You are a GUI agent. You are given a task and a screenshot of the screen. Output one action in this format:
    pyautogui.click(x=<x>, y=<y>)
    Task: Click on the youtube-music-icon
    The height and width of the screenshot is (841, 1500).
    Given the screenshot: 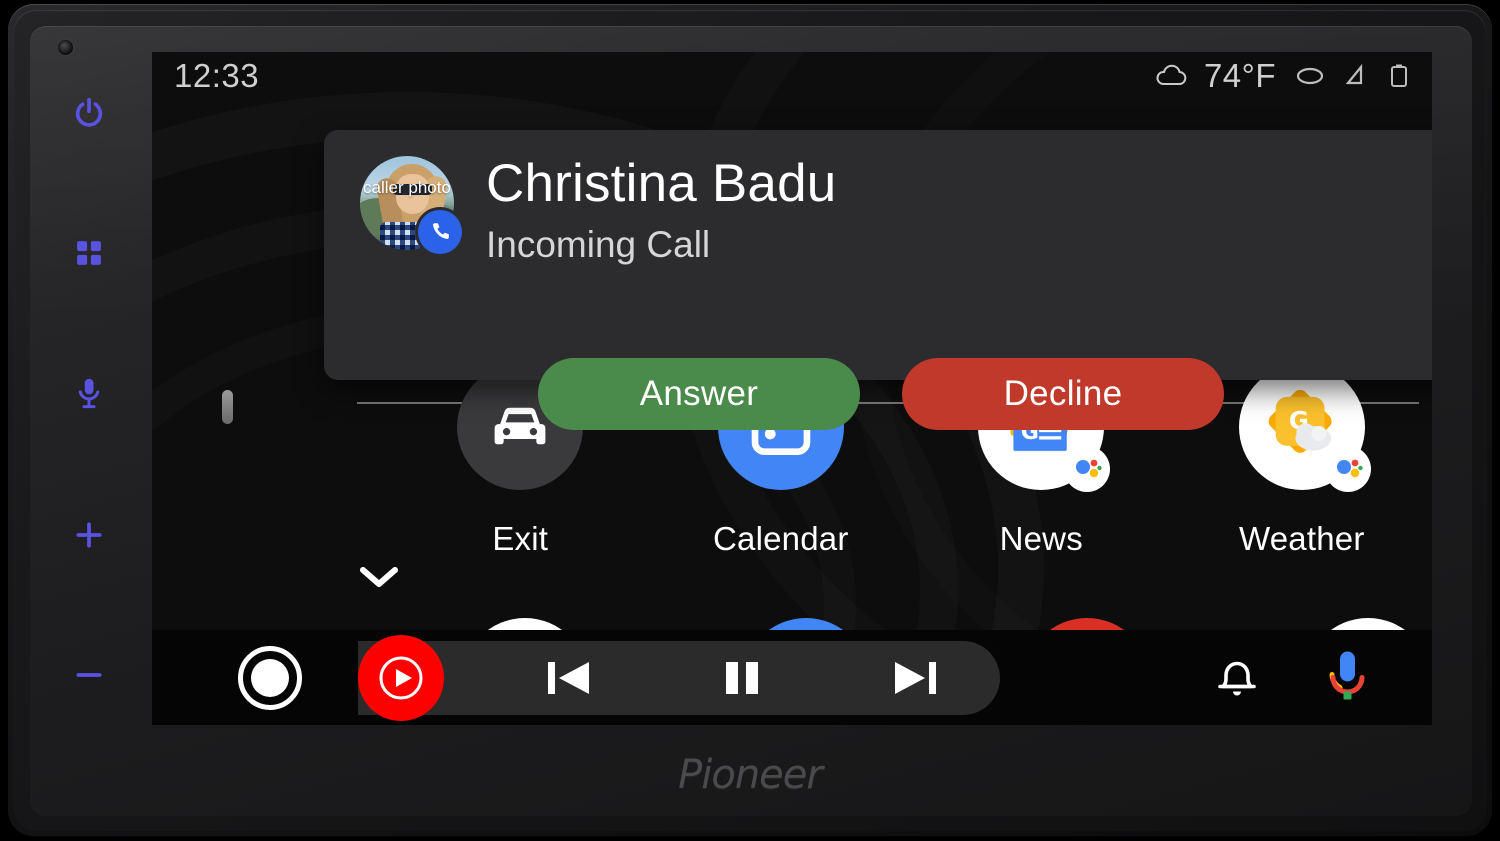 What is the action you would take?
    pyautogui.click(x=401, y=677)
    